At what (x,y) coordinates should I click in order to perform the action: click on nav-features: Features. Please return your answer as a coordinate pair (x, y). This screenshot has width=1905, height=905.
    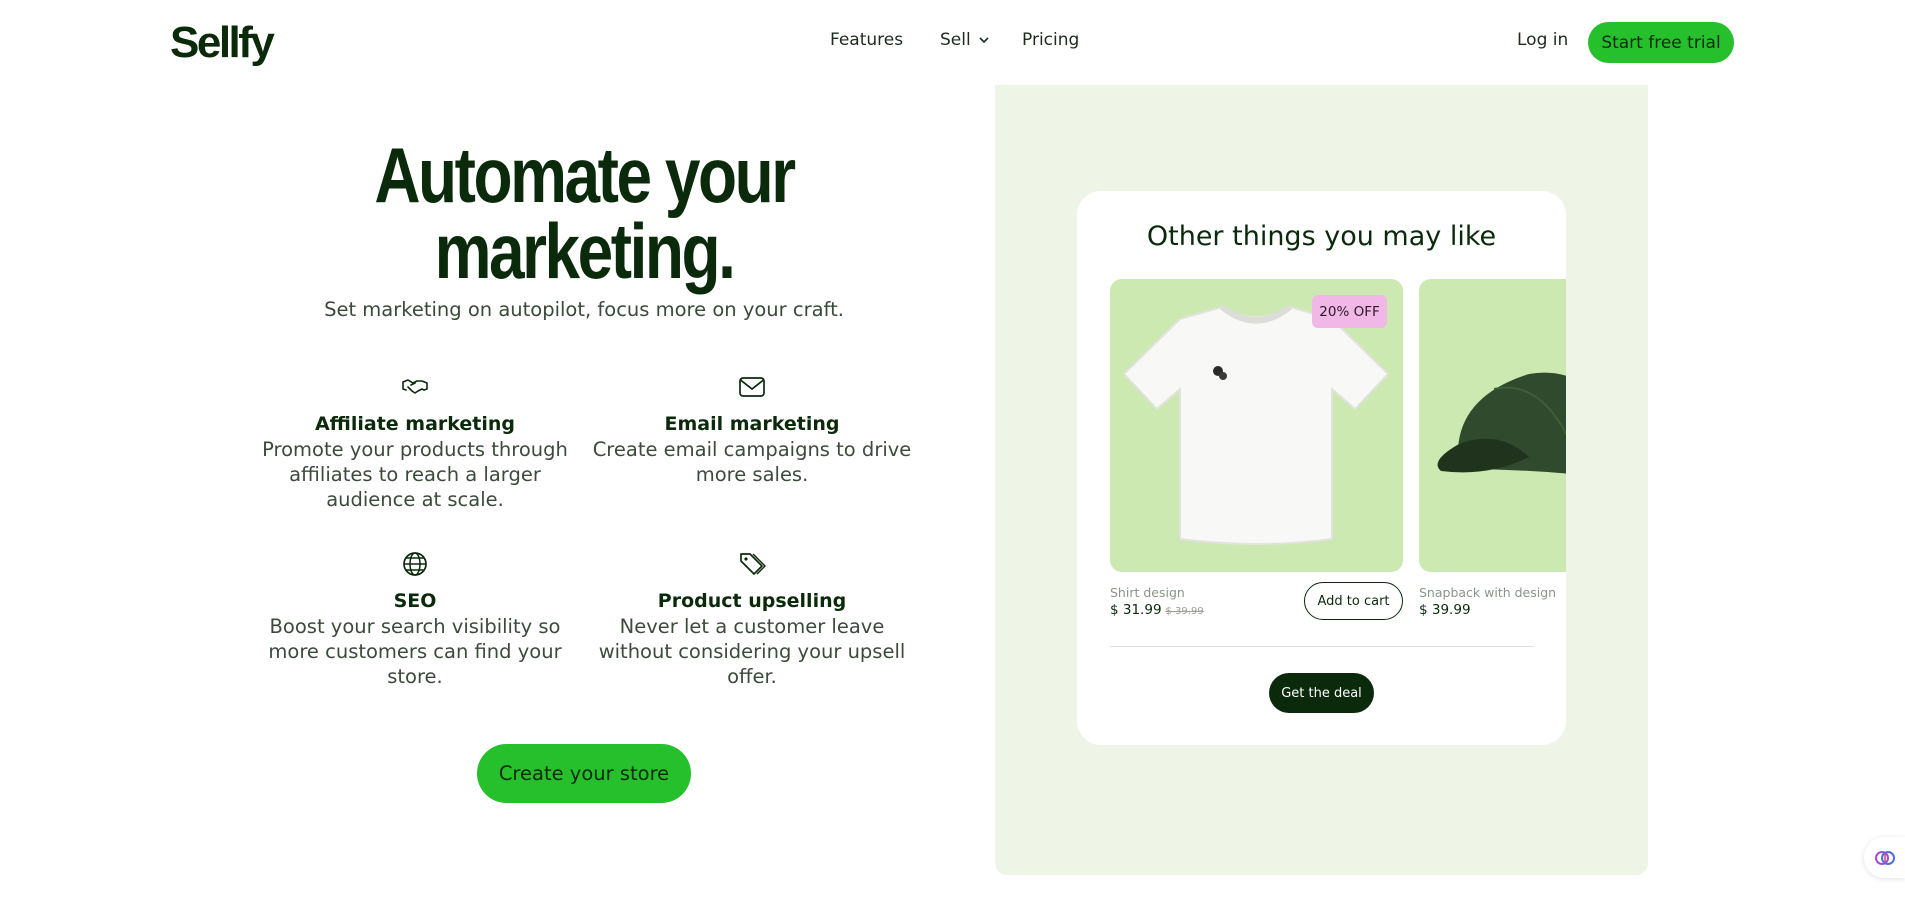
    Looking at the image, I should click on (866, 40).